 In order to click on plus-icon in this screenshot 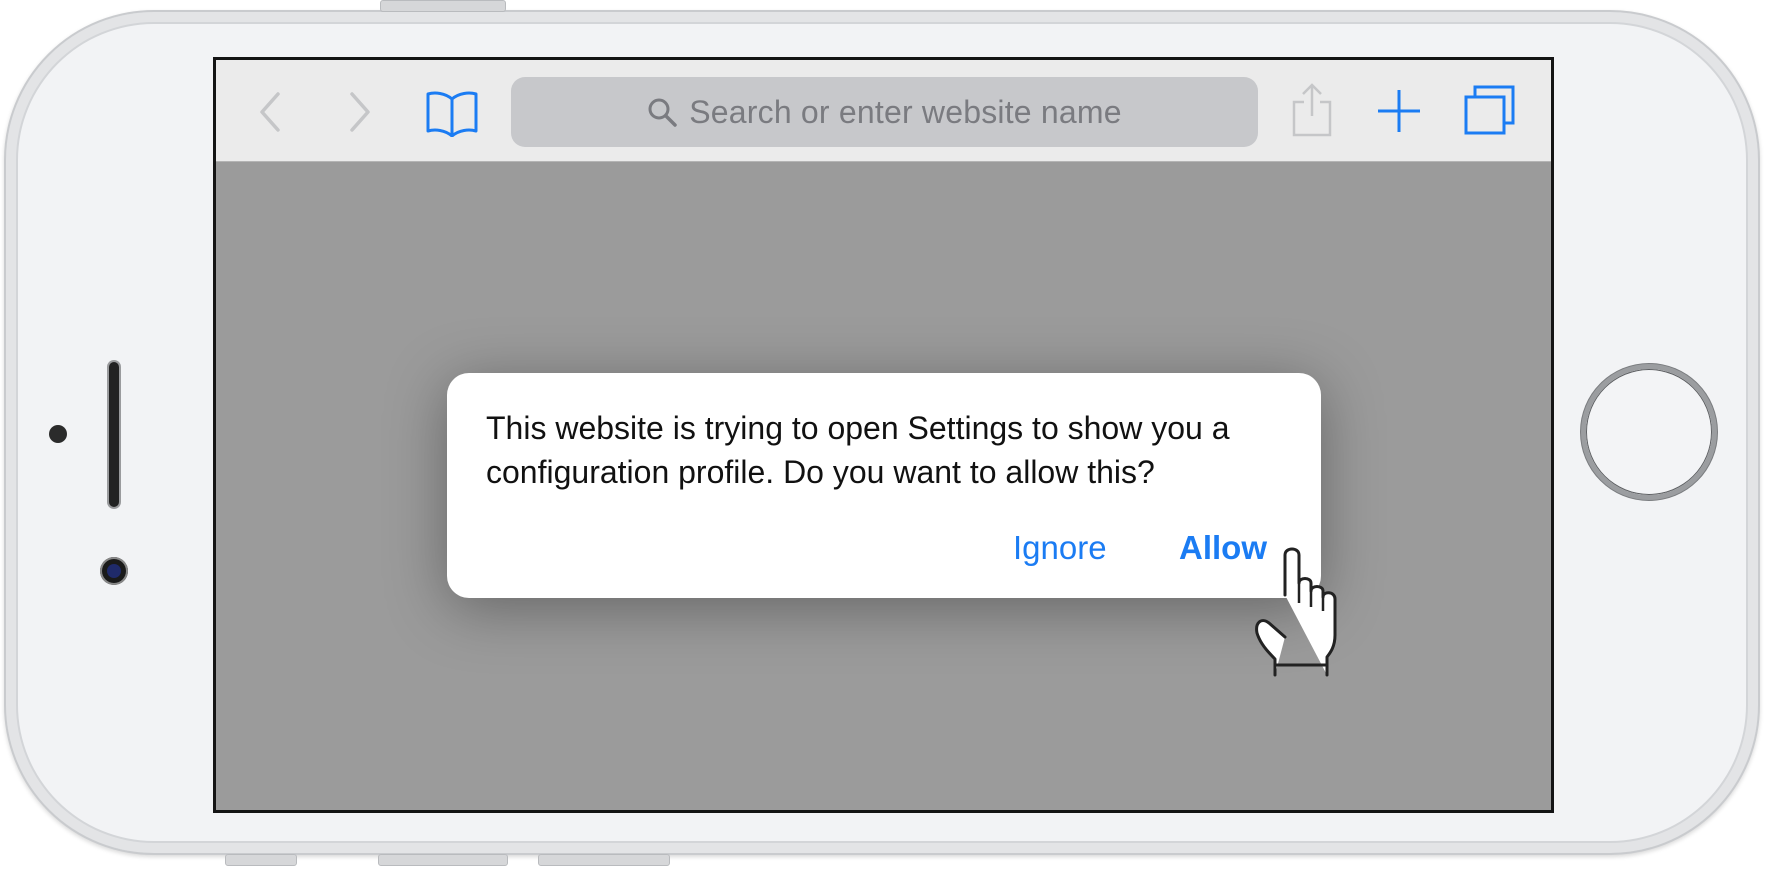, I will do `click(1399, 111)`.